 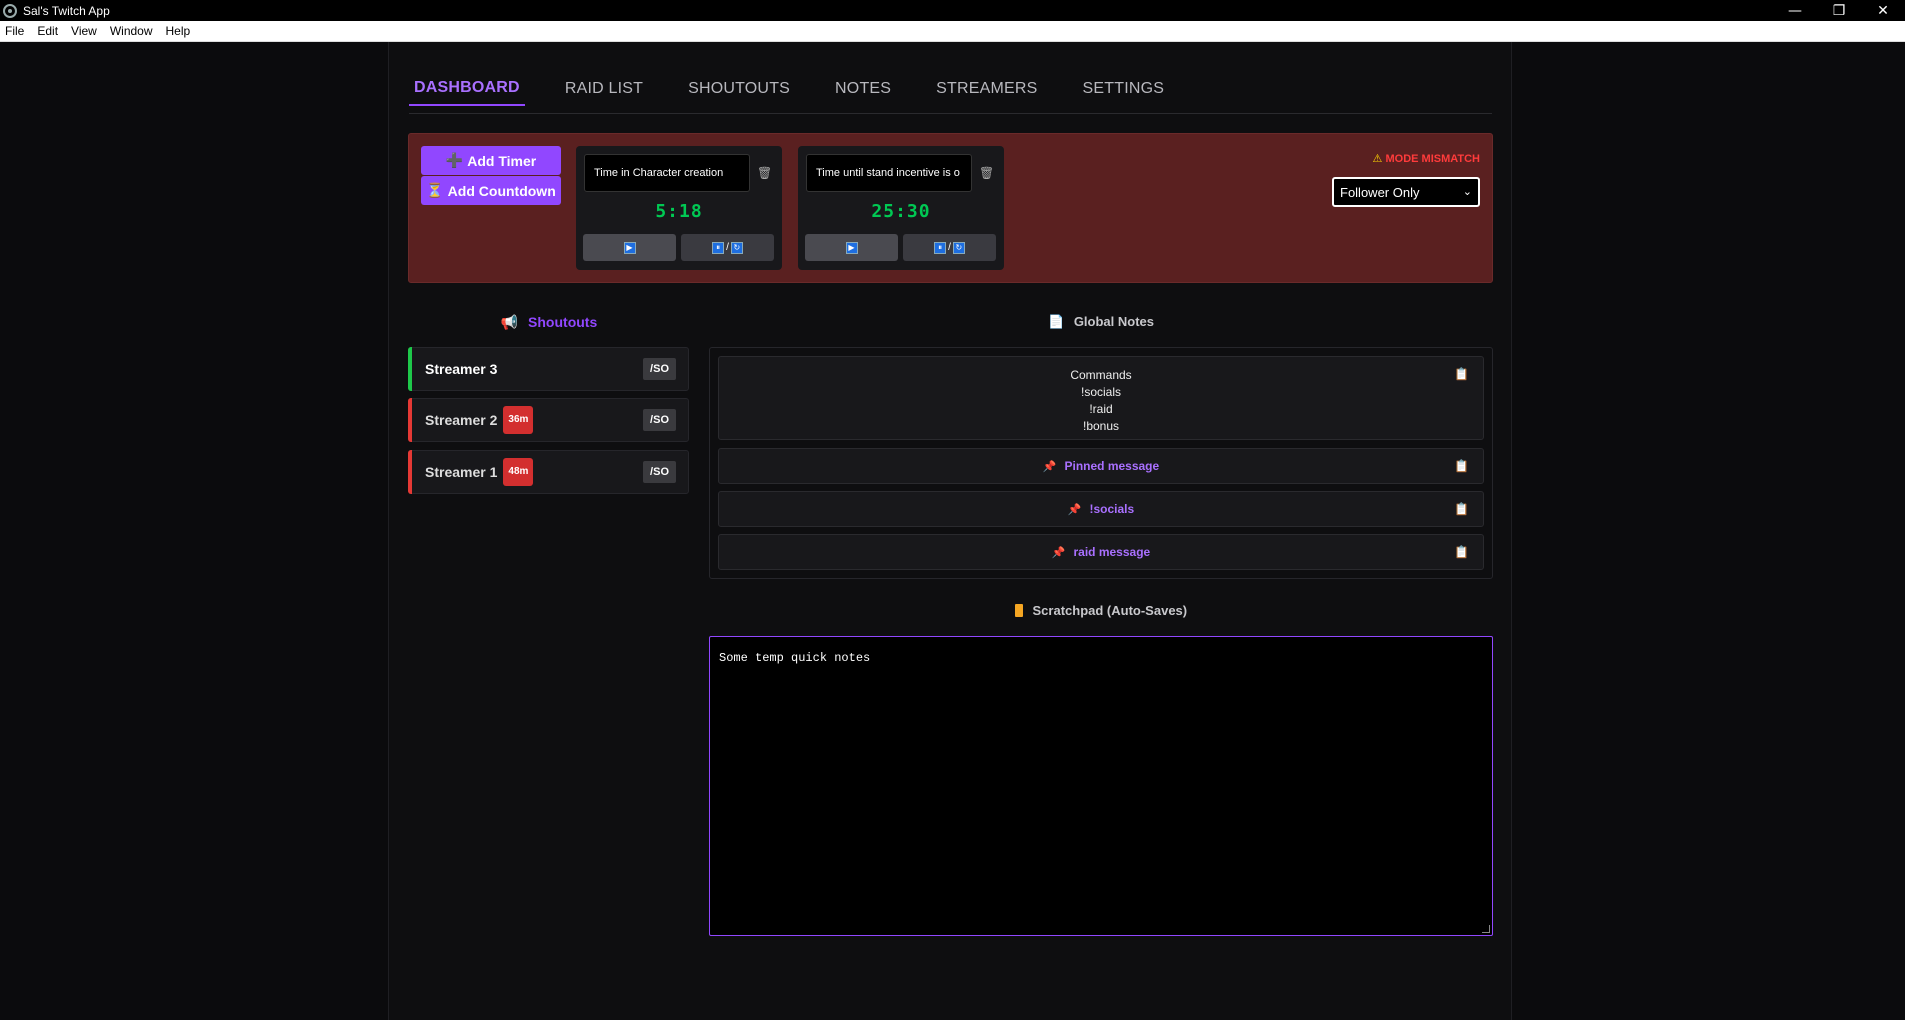 I want to click on tab-shoutouts: SHOUTOUTS, so click(x=739, y=89).